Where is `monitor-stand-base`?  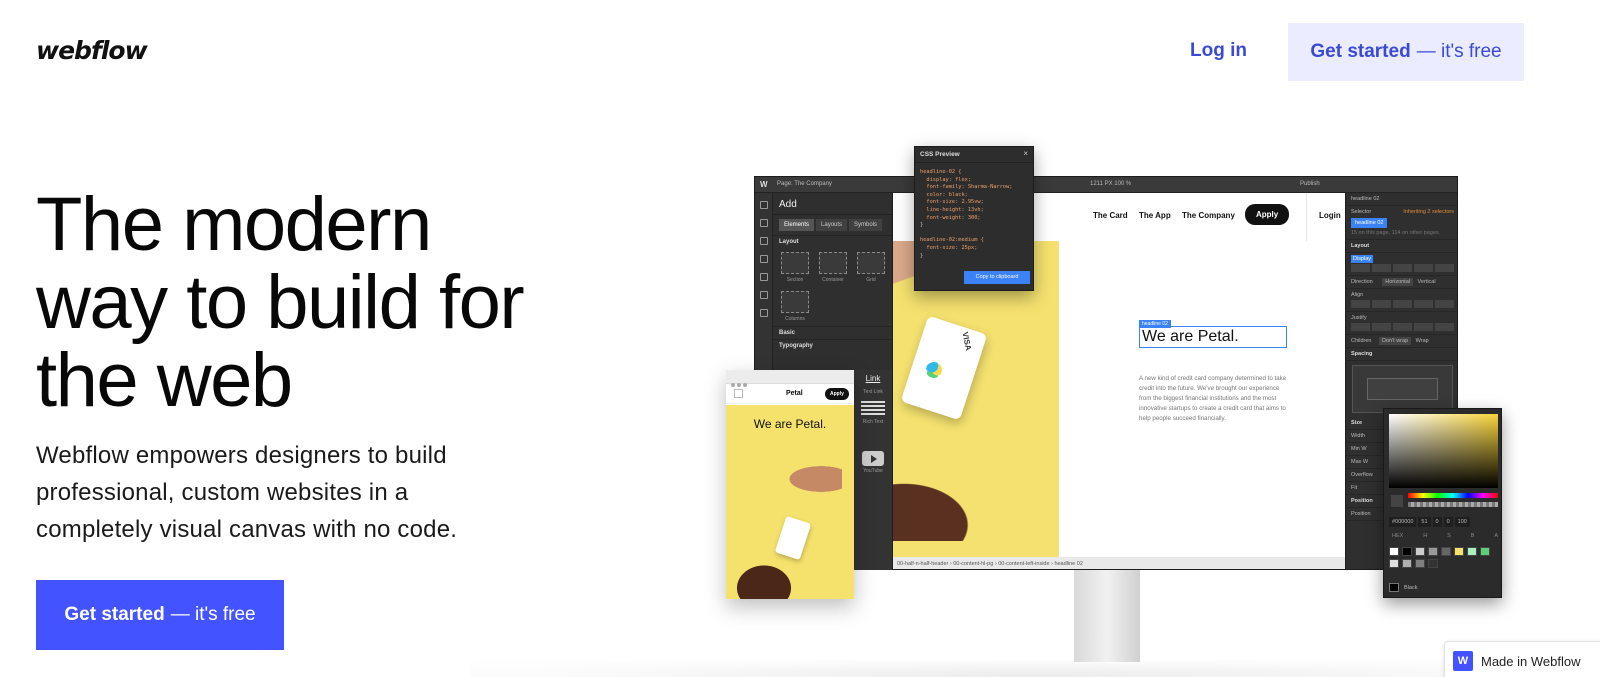
monitor-stand-base is located at coordinates (1035, 668).